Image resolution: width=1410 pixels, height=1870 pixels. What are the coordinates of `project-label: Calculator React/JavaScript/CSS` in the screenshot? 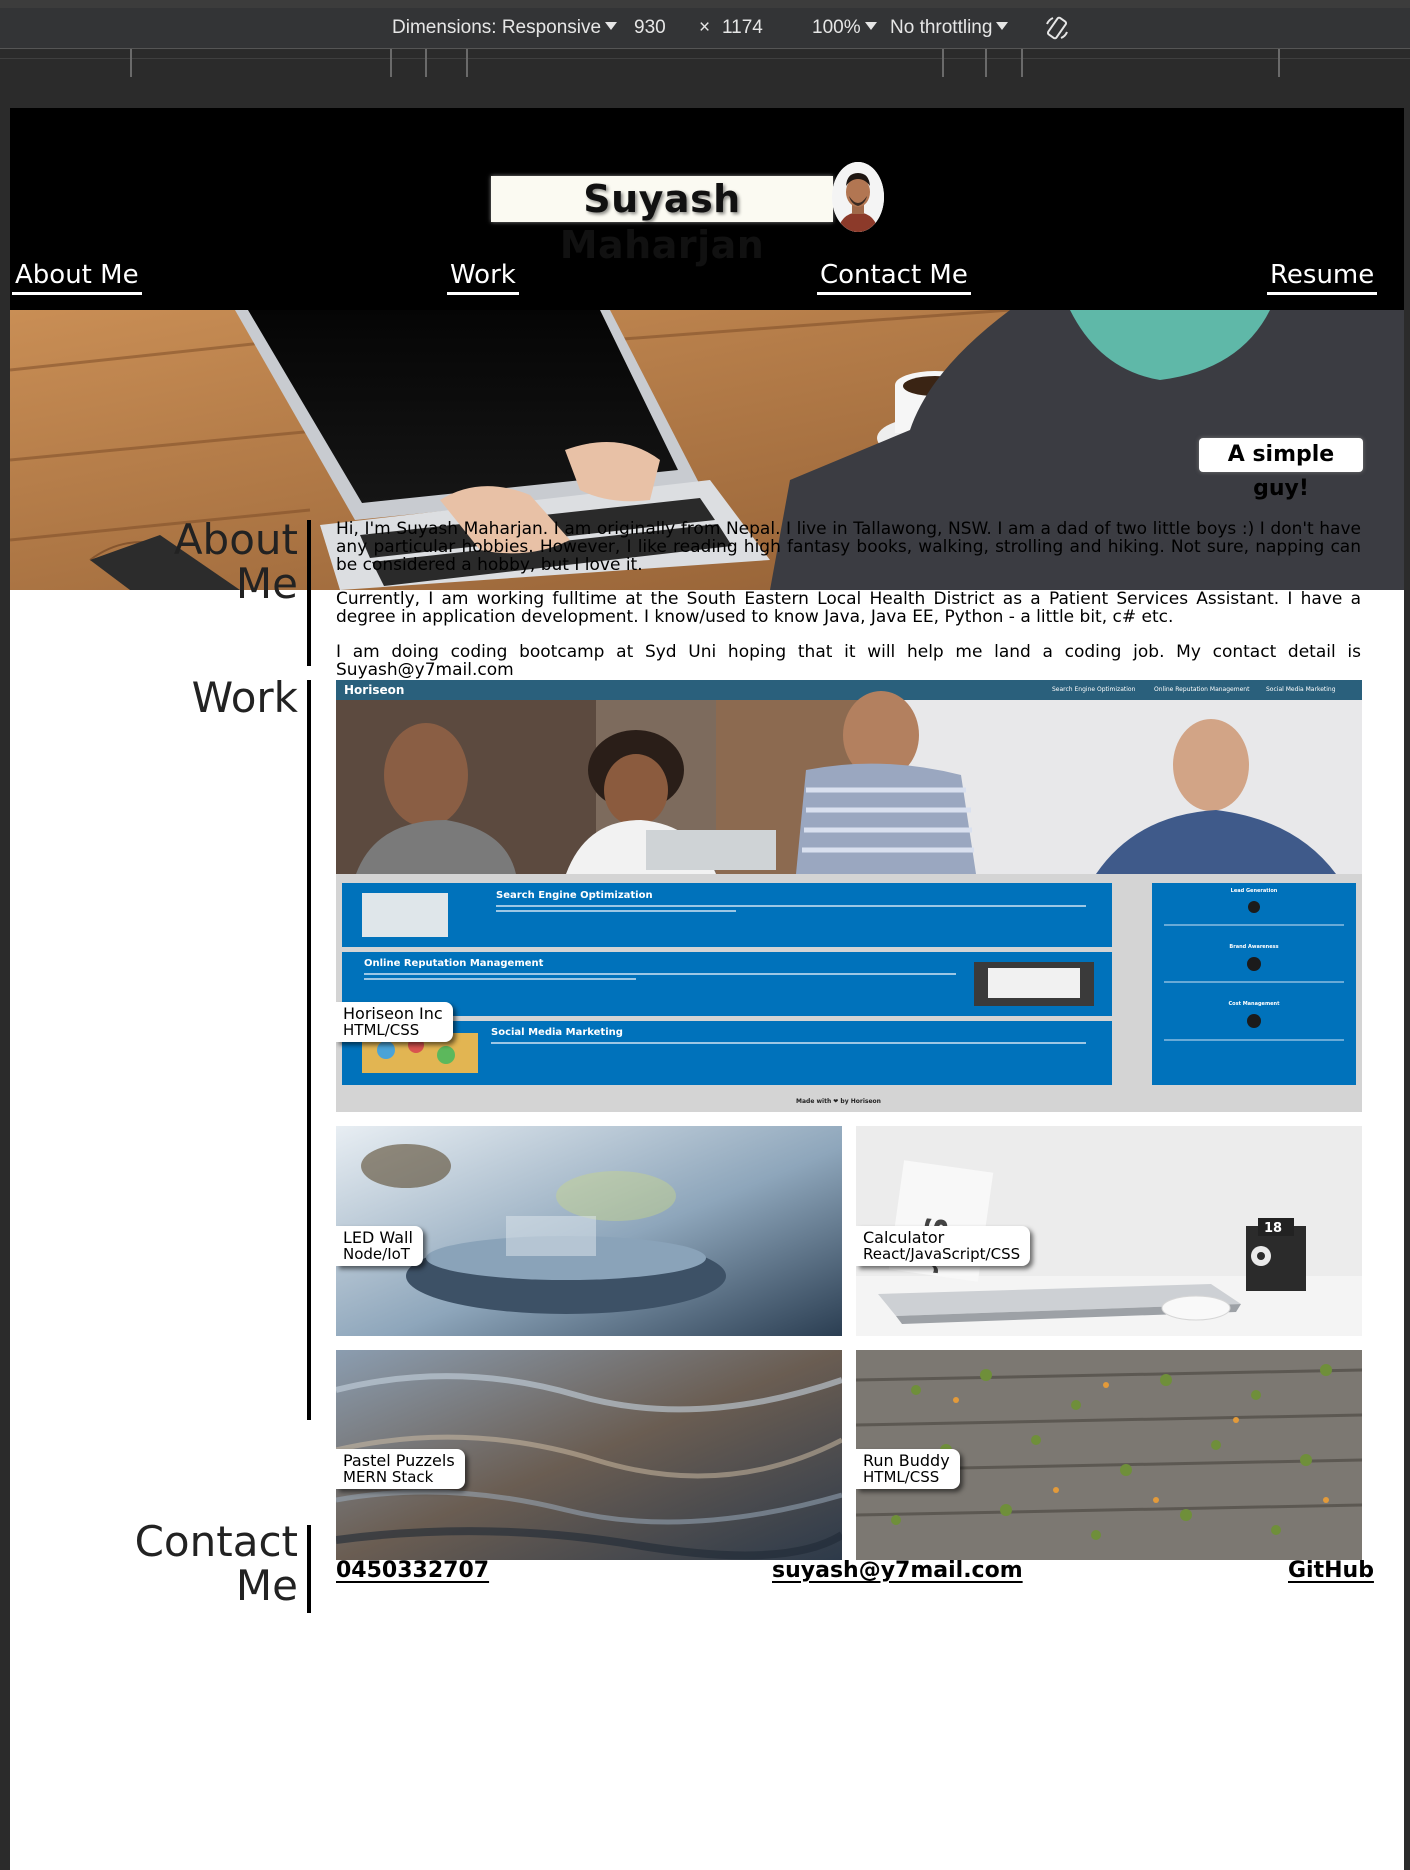 It's located at (943, 1246).